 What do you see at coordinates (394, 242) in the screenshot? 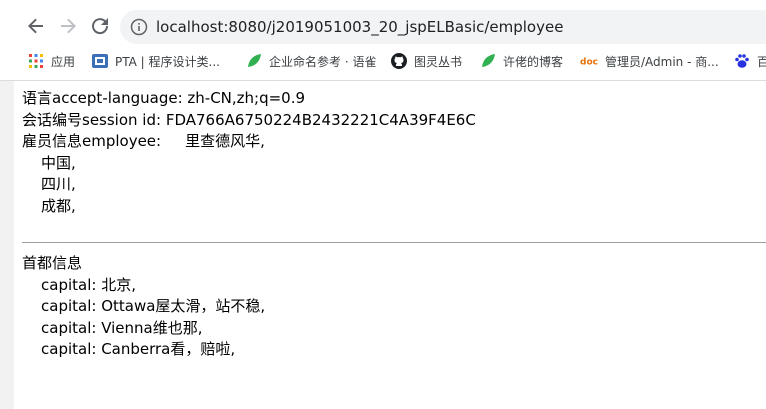
I see `horizontal-rule` at bounding box center [394, 242].